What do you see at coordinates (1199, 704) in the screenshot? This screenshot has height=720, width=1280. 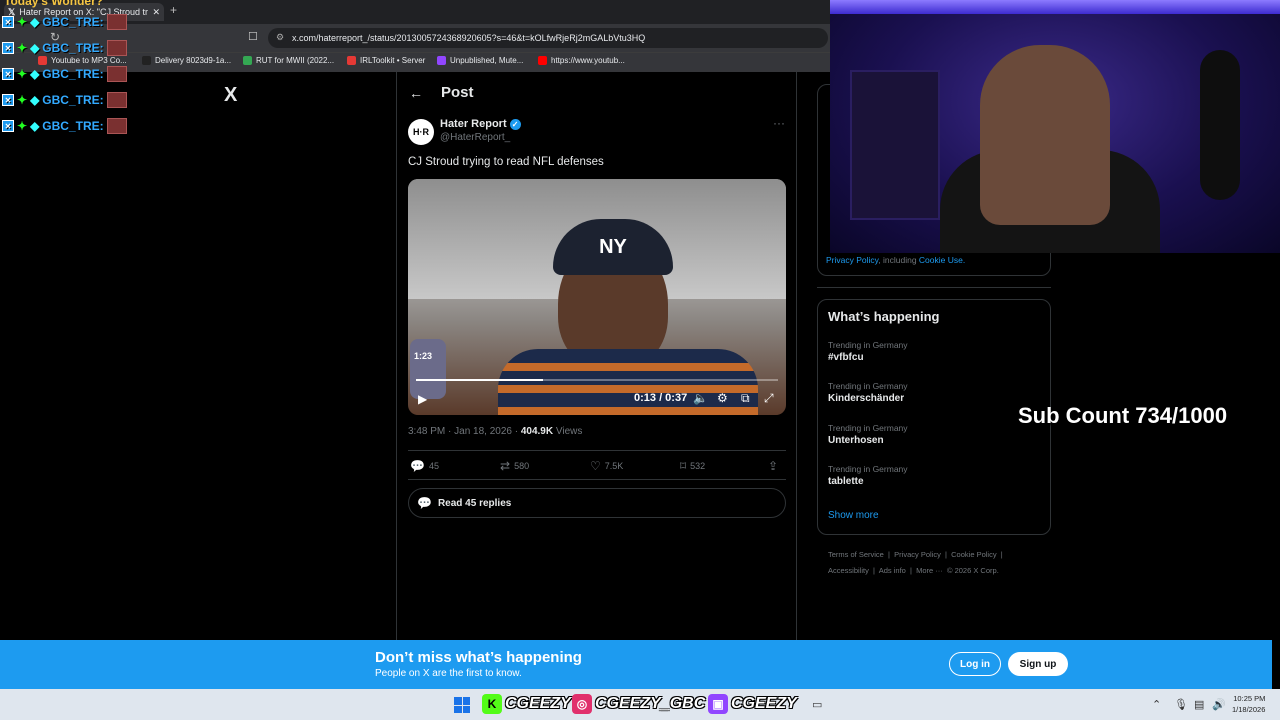 I see `network-icon: ▤` at bounding box center [1199, 704].